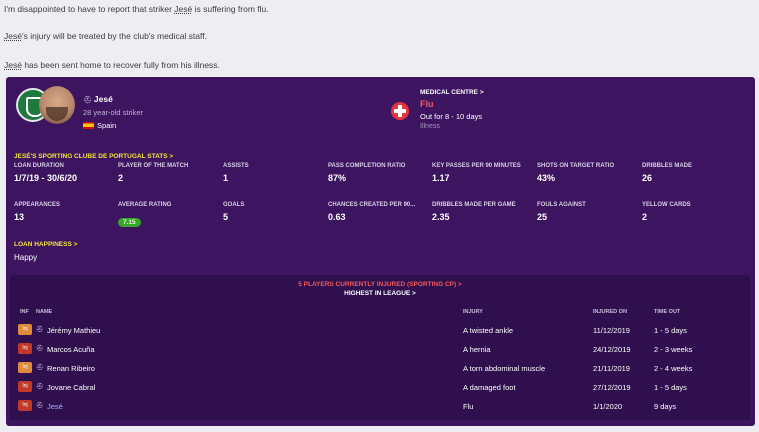 Image resolution: width=759 pixels, height=432 pixels. What do you see at coordinates (611, 330) in the screenshot?
I see `injured-on-cell: 11/12/2019` at bounding box center [611, 330].